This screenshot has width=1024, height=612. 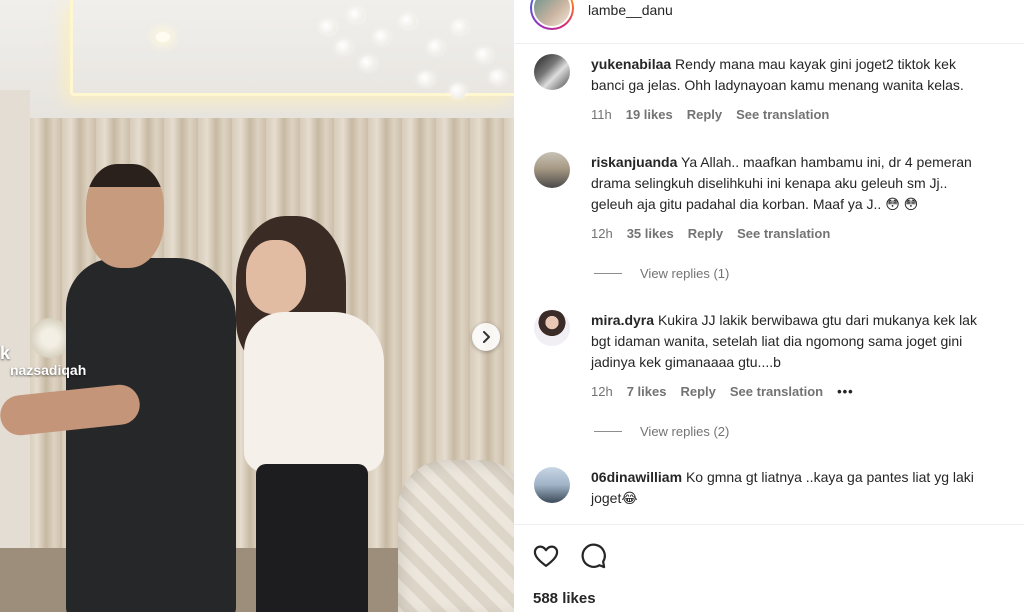 I want to click on chandelier, so click(x=407, y=55).